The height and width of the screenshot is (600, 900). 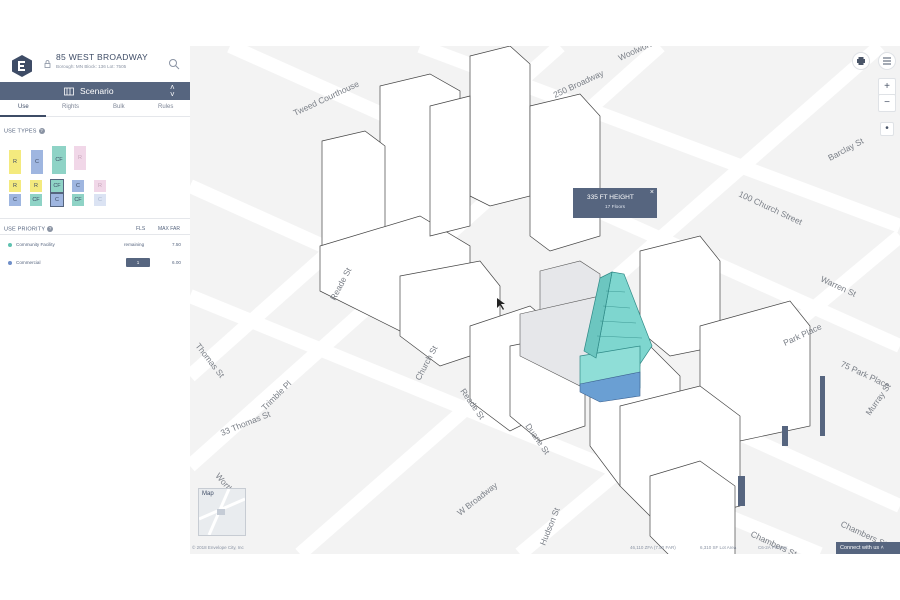 What do you see at coordinates (718, 547) in the screenshot?
I see `lot-area-readout: 6,310 SF Lot Area` at bounding box center [718, 547].